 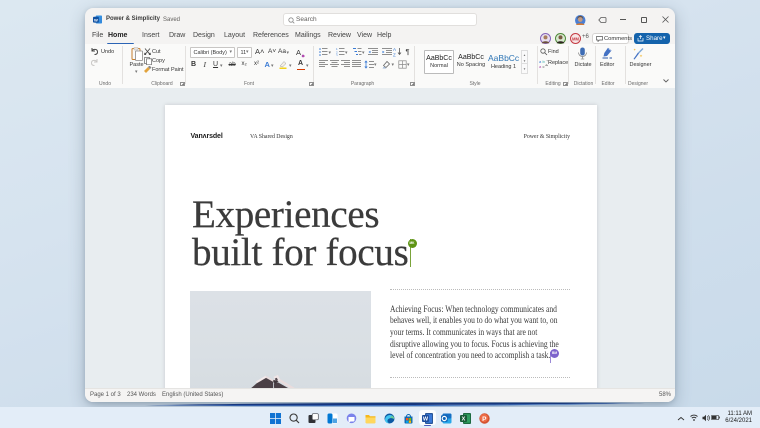 I want to click on svg-text: Z, so click(x=394, y=55).